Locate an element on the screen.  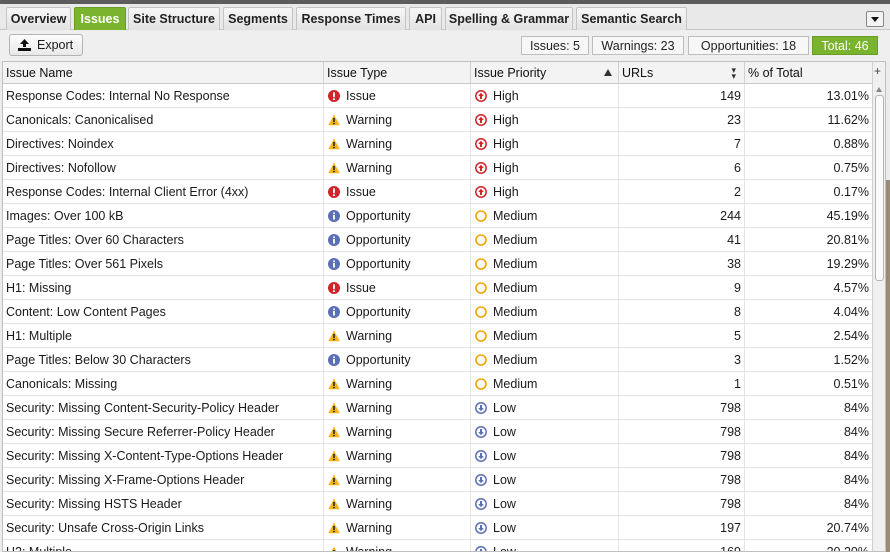
info-circle-icon is located at coordinates (336, 263).